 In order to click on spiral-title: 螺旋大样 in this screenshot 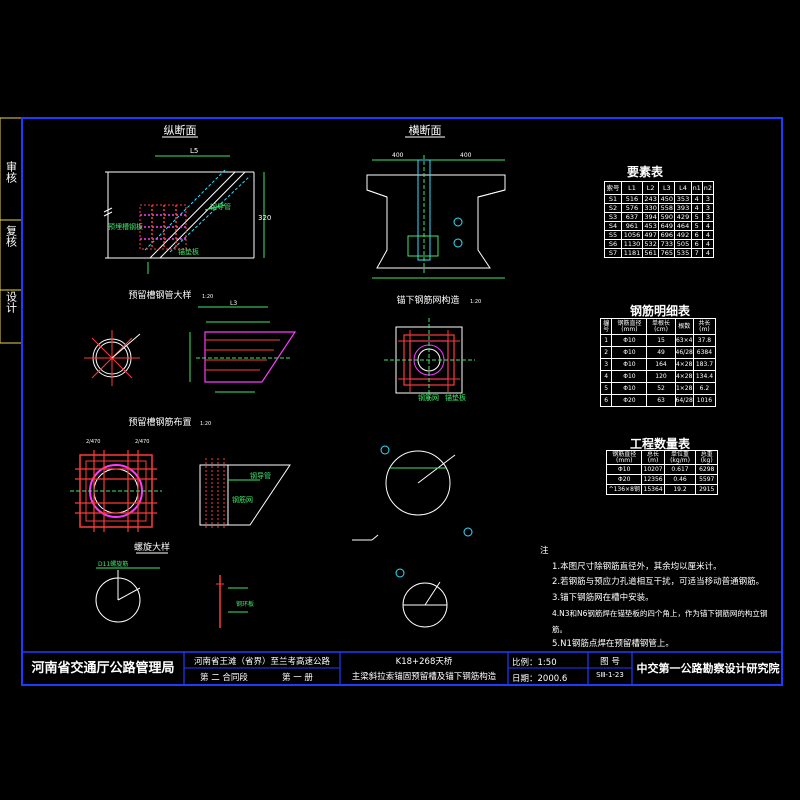, I will do `click(152, 547)`.